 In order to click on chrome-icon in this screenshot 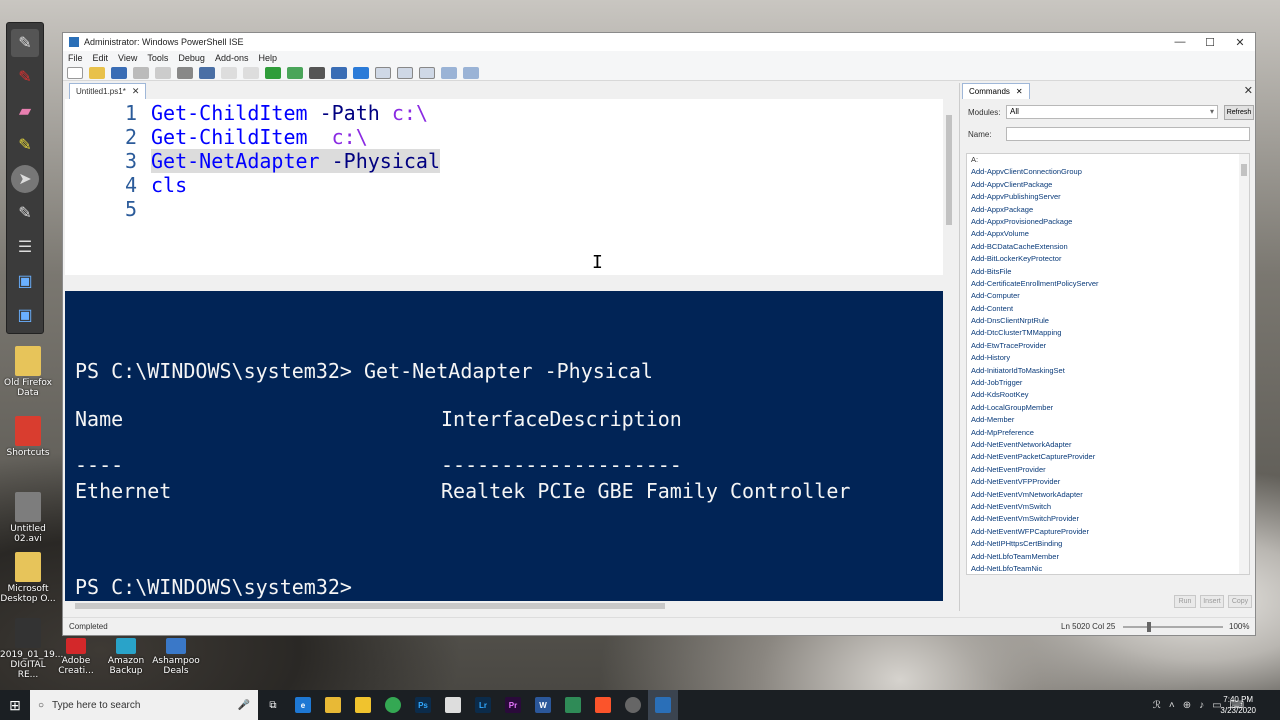, I will do `click(393, 705)`.